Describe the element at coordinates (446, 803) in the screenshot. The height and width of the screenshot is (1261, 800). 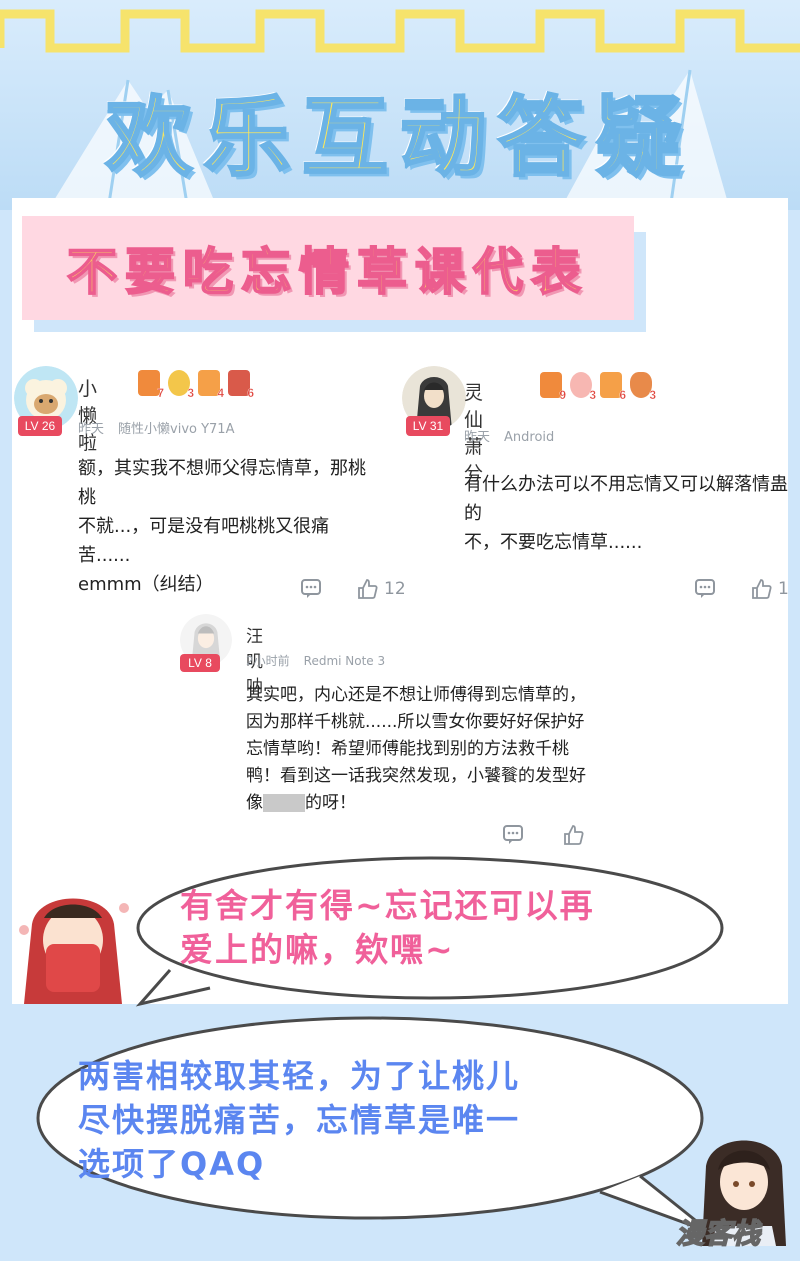
I see `comment-line: 像 的呀！` at that location.